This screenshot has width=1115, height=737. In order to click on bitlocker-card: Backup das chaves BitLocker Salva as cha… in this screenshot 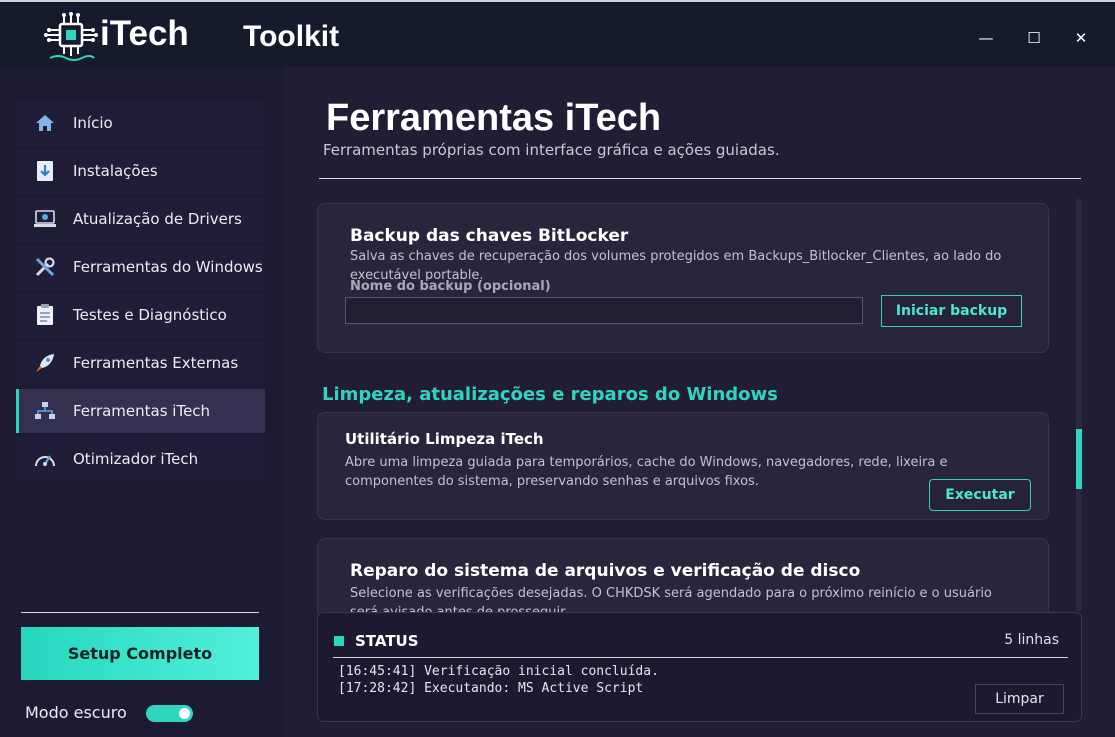, I will do `click(683, 278)`.